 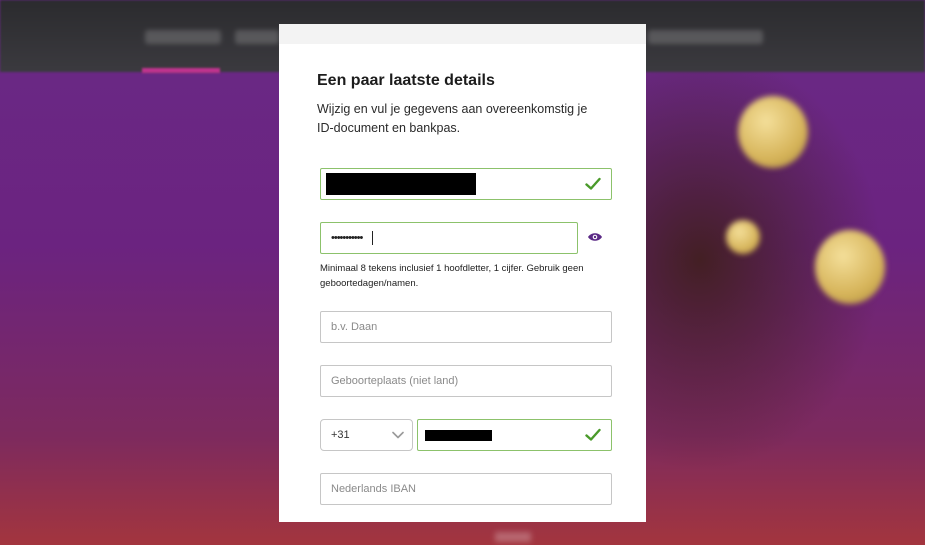 I want to click on first-name-field, so click(x=466, y=327).